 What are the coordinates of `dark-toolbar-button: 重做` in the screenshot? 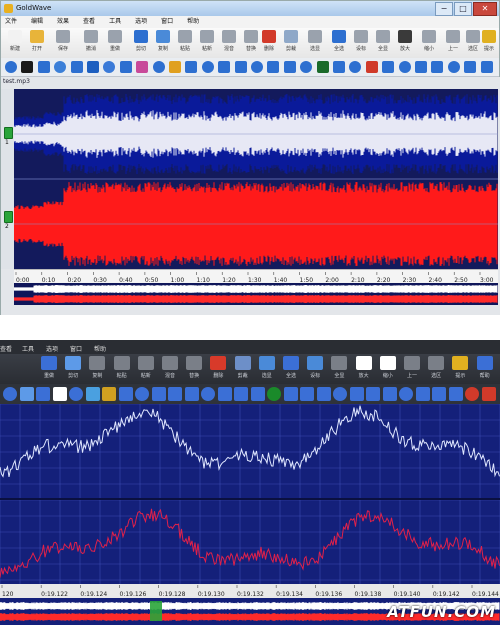 It's located at (49, 369).